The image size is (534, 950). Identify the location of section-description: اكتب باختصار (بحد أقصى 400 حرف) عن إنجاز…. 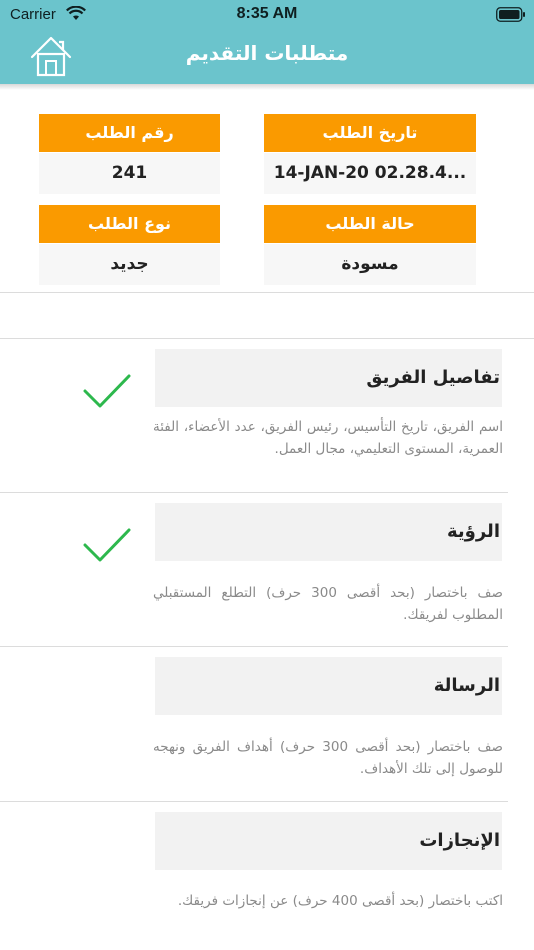
(340, 901).